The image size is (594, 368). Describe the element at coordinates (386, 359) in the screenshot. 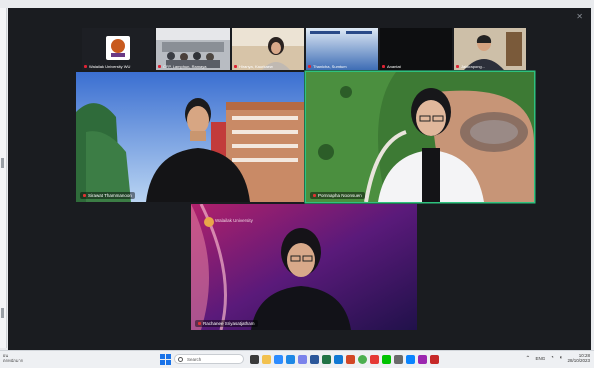

I see `line-app-icon` at that location.